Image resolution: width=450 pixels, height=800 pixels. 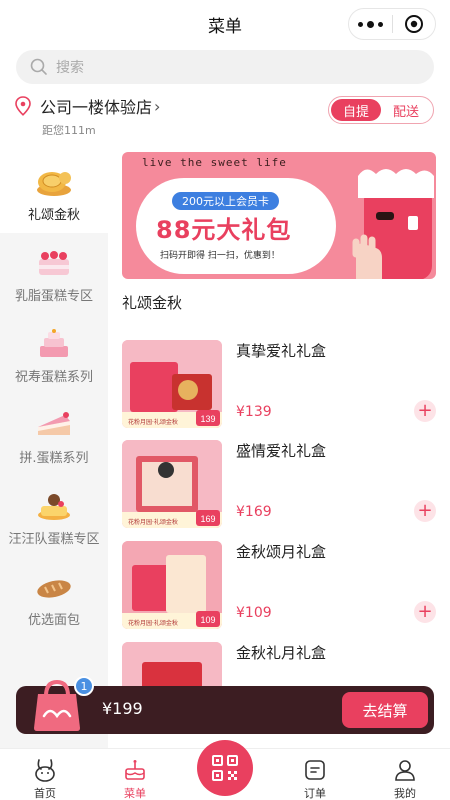 What do you see at coordinates (135, 793) in the screenshot?
I see `tab-label: 菜单` at bounding box center [135, 793].